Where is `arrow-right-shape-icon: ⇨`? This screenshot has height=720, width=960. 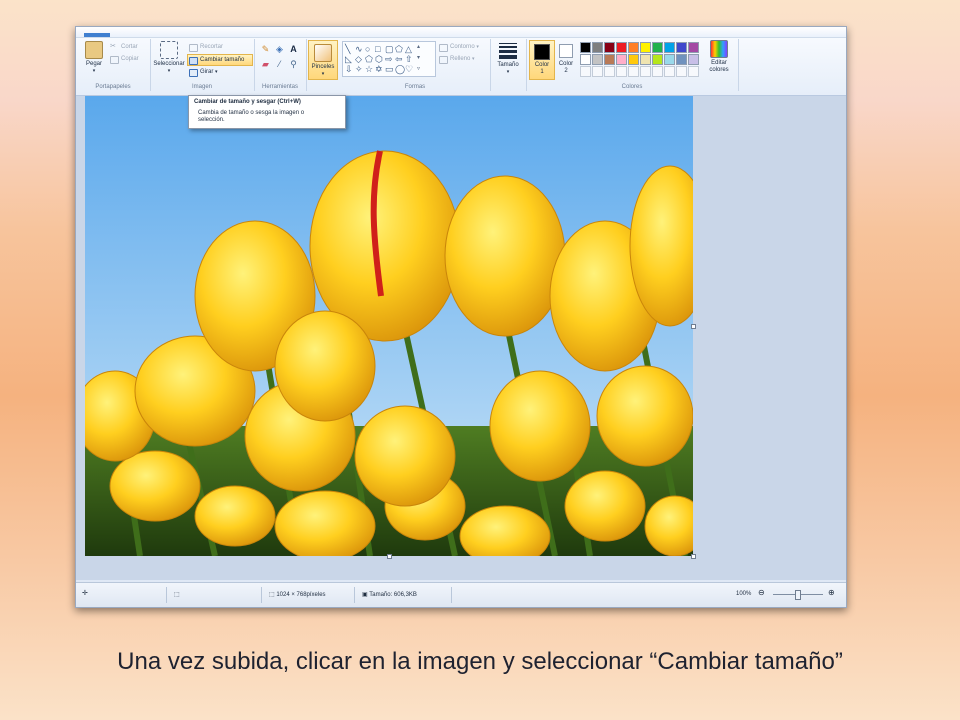
arrow-right-shape-icon: ⇨ is located at coordinates (389, 59).